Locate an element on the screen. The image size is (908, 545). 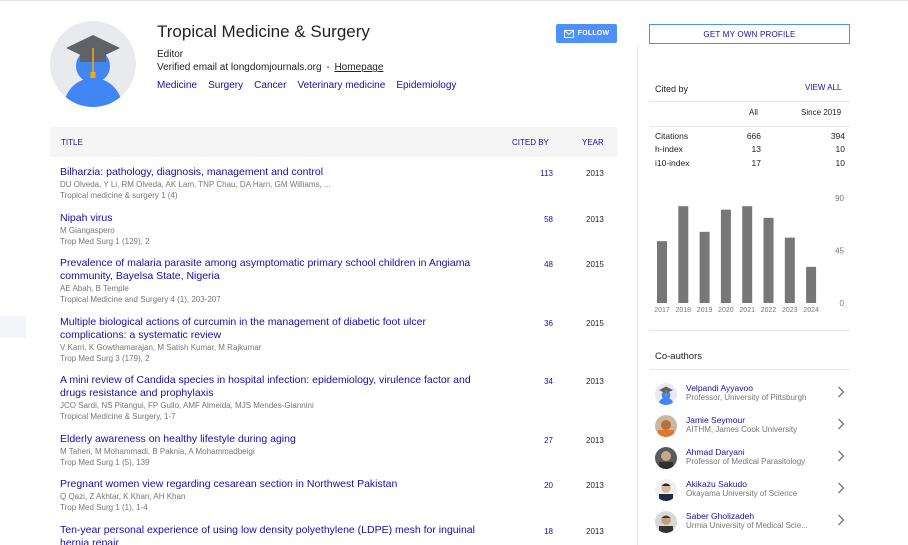
bar-2019 is located at coordinates (704, 267).